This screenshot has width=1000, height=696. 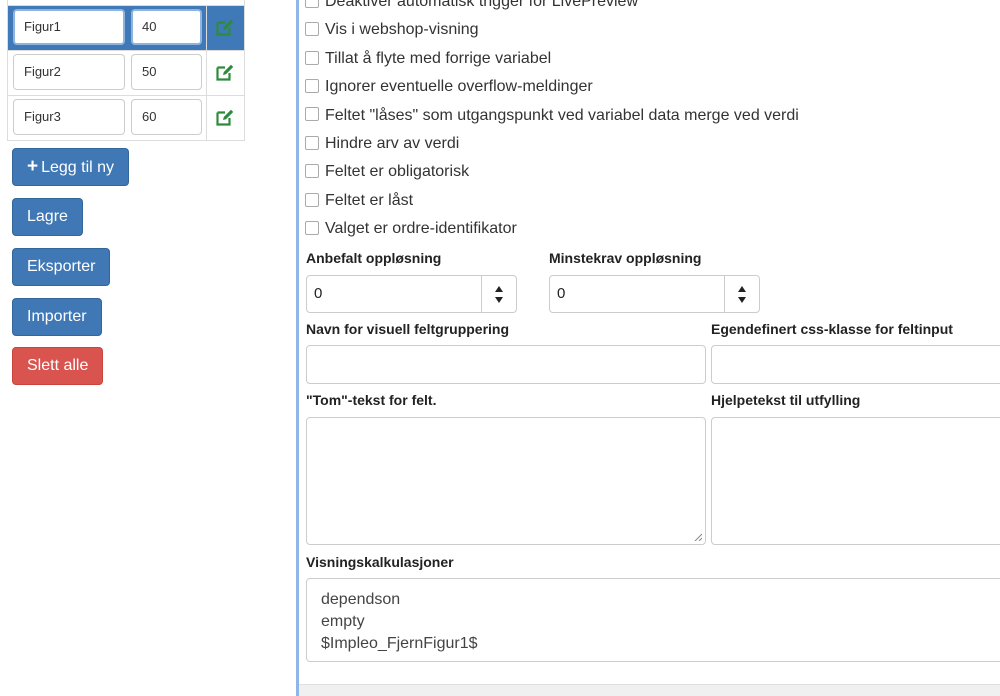 I want to click on minimum-resolution-input: 0, so click(x=654, y=294).